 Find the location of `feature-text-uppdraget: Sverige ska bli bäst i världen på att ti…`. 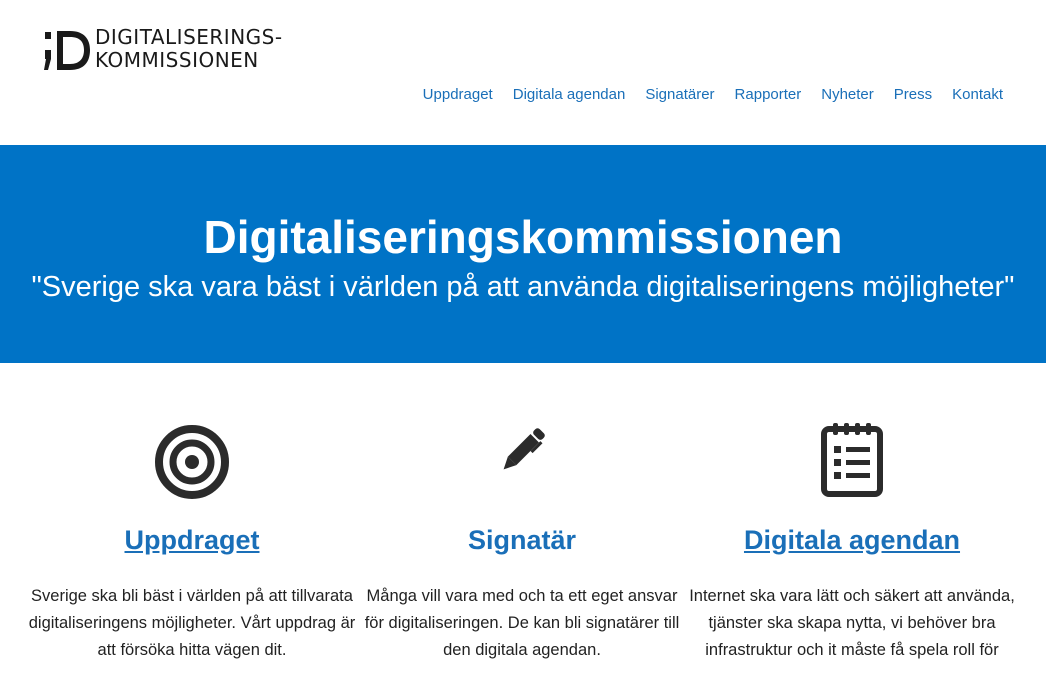

feature-text-uppdraget: Sverige ska bli bäst i världen på att ti… is located at coordinates (192, 623).